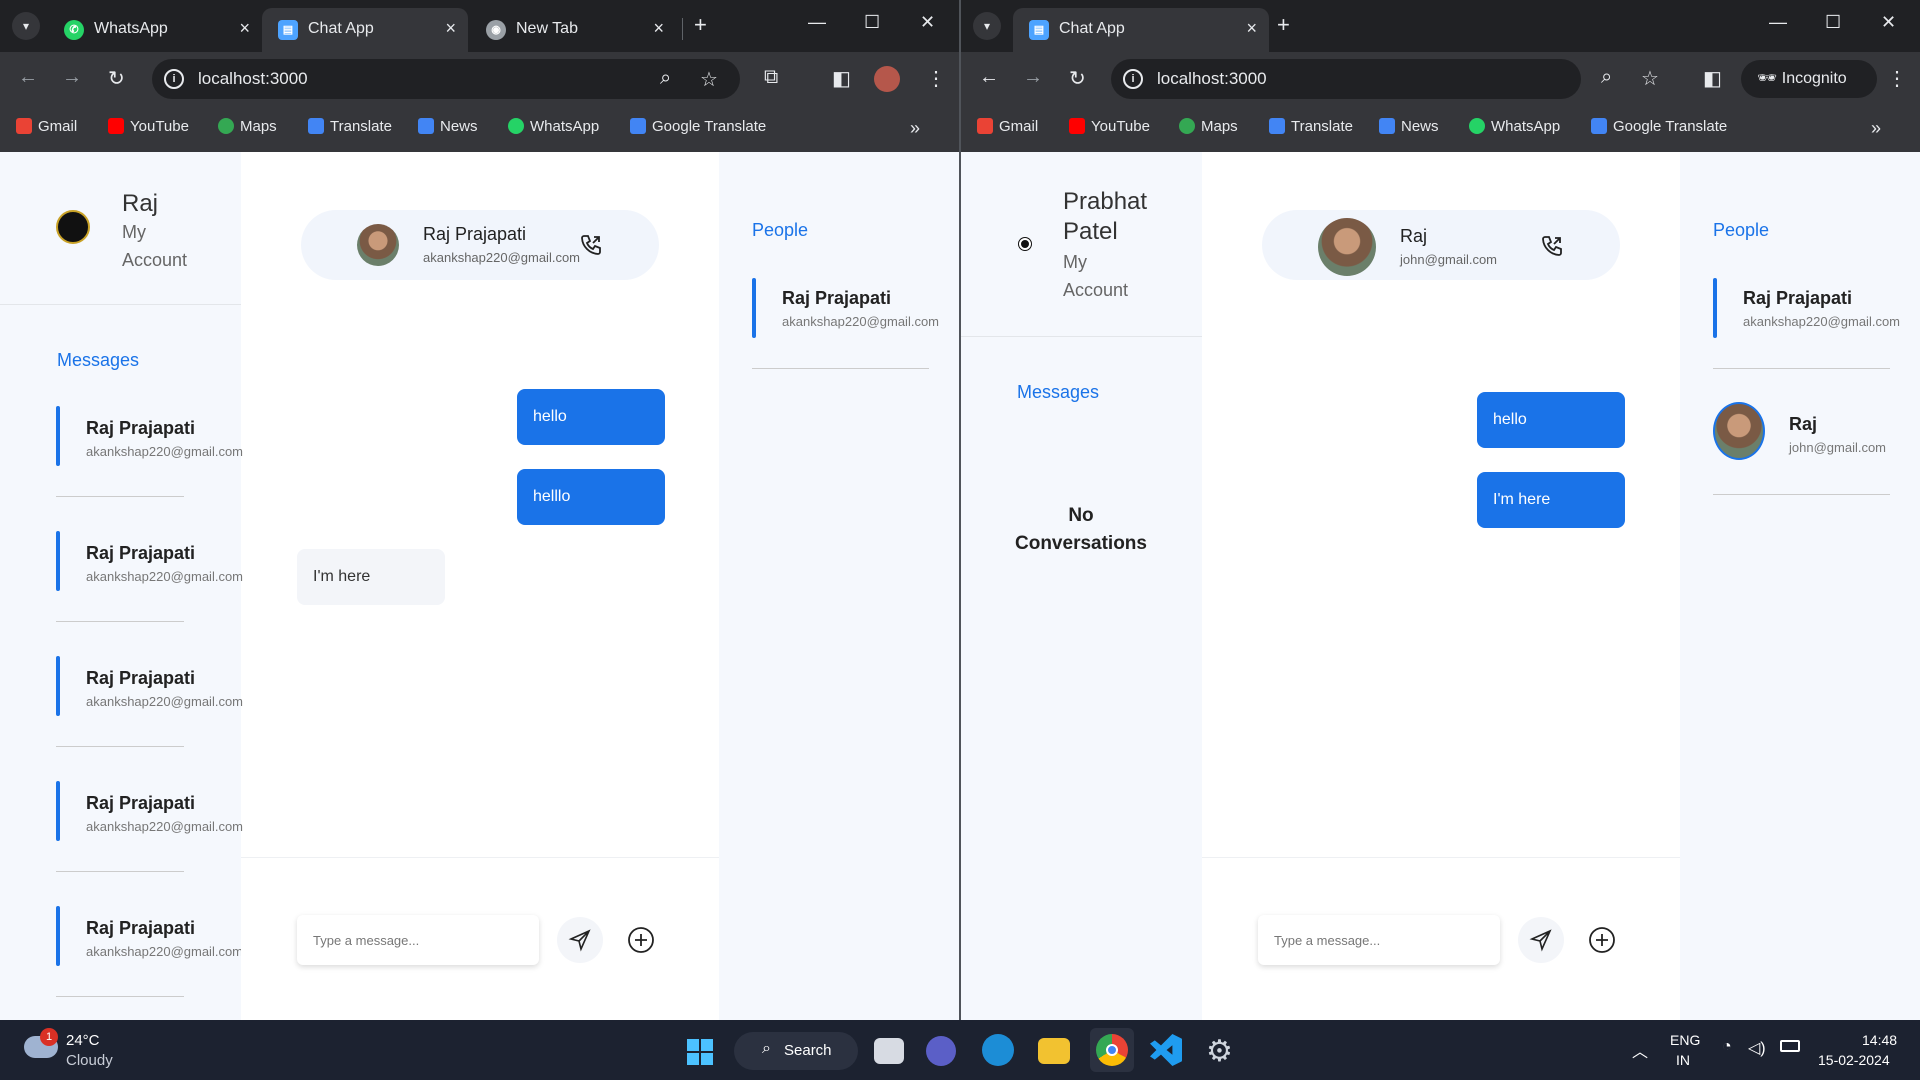 This screenshot has height=1080, width=1920. What do you see at coordinates (700, 1052) in the screenshot?
I see `windows-start-icon` at bounding box center [700, 1052].